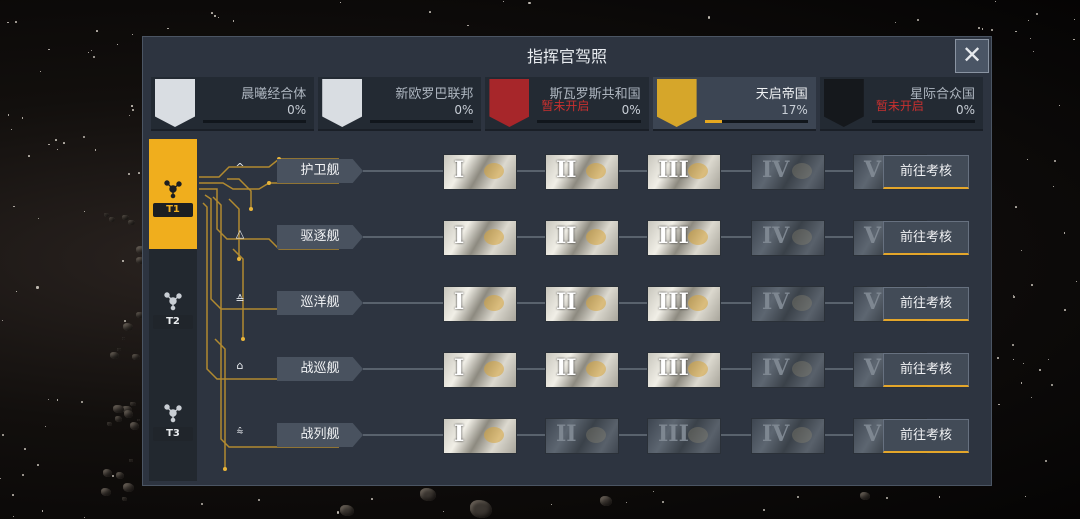  I want to click on faction-tab: 晨曦经合体 0%, so click(233, 104).